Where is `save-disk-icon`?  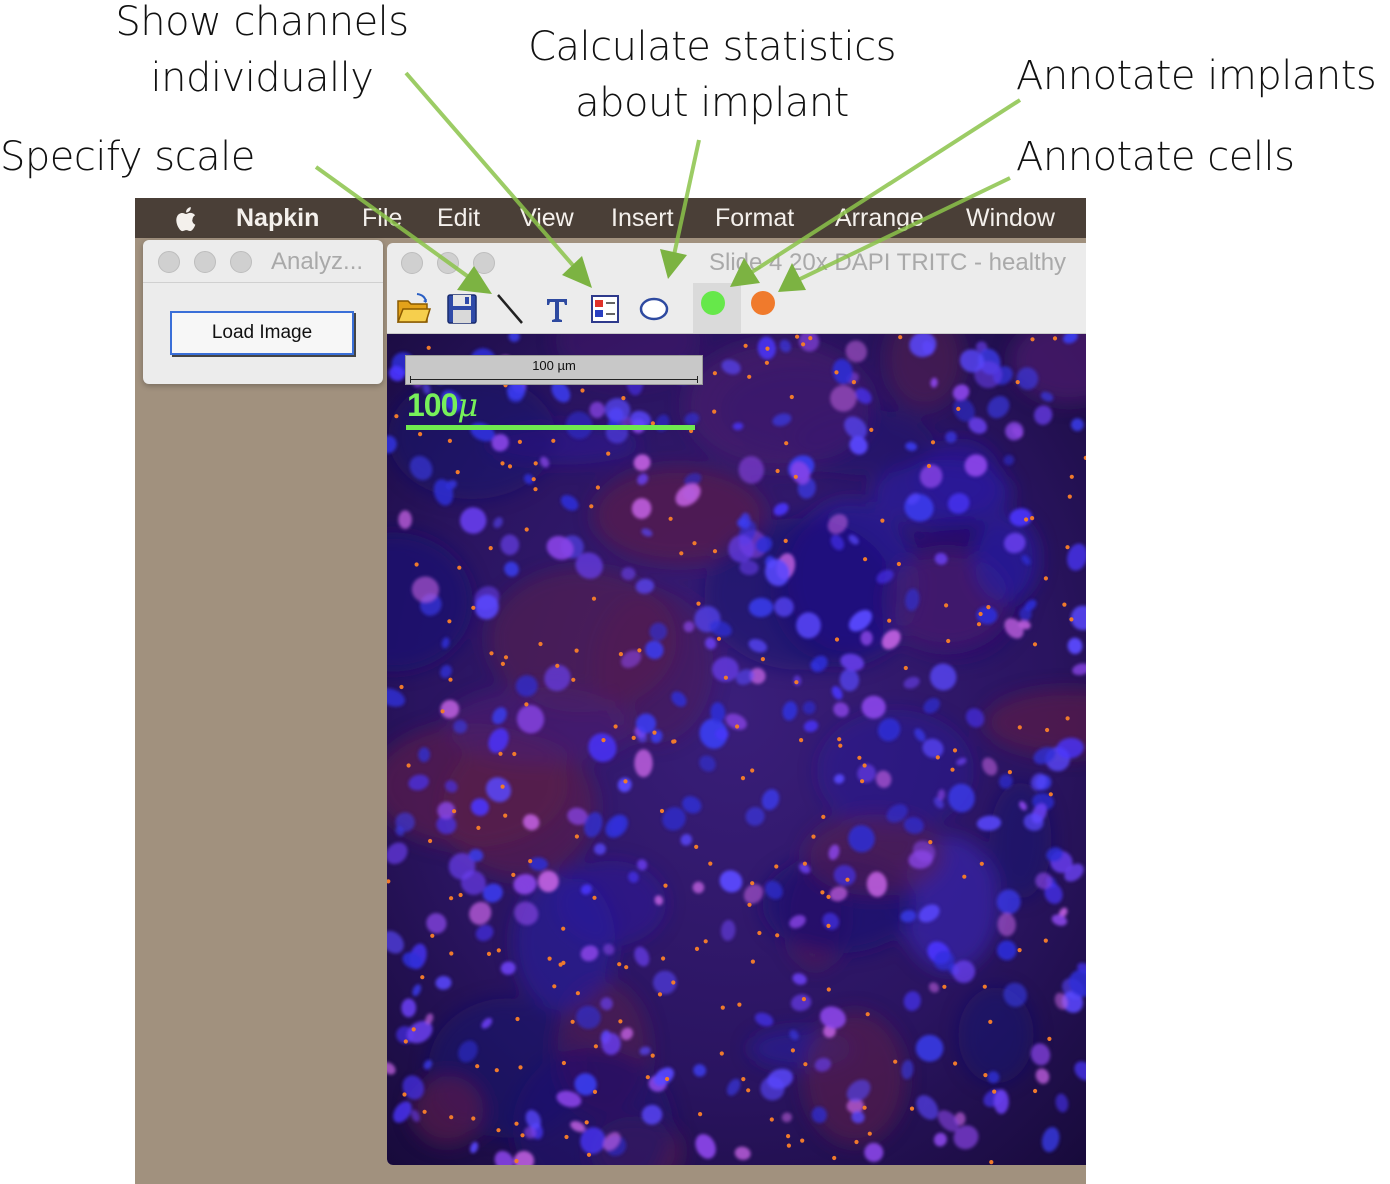 save-disk-icon is located at coordinates (462, 309).